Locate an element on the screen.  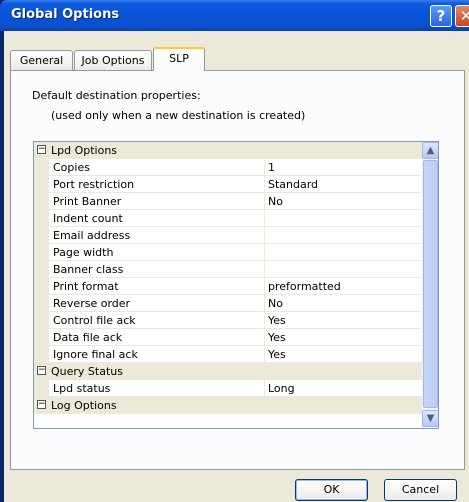
category-log-options: − Log Options is located at coordinates (228, 405).